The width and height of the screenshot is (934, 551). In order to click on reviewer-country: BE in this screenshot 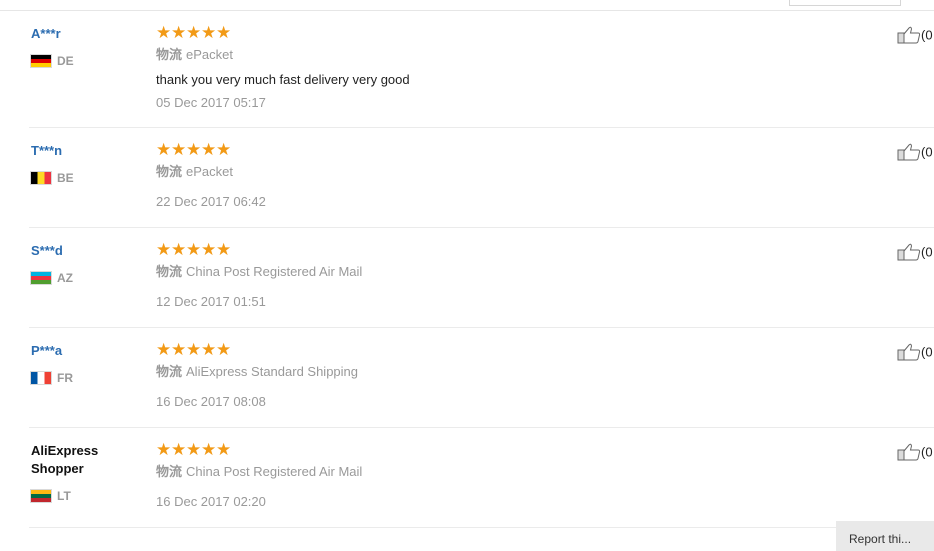, I will do `click(52, 178)`.